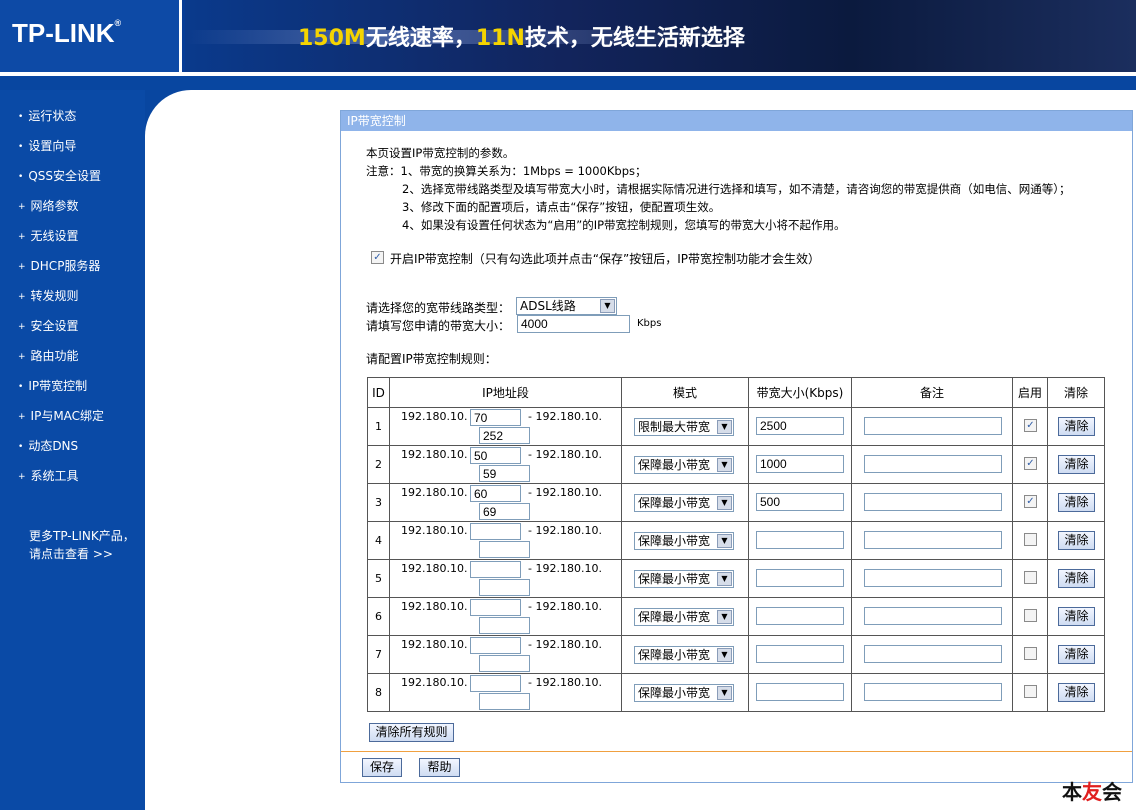 This screenshot has height=810, width=1136. I want to click on sidebar-item-forwarding: + 转发规则, so click(48, 295).